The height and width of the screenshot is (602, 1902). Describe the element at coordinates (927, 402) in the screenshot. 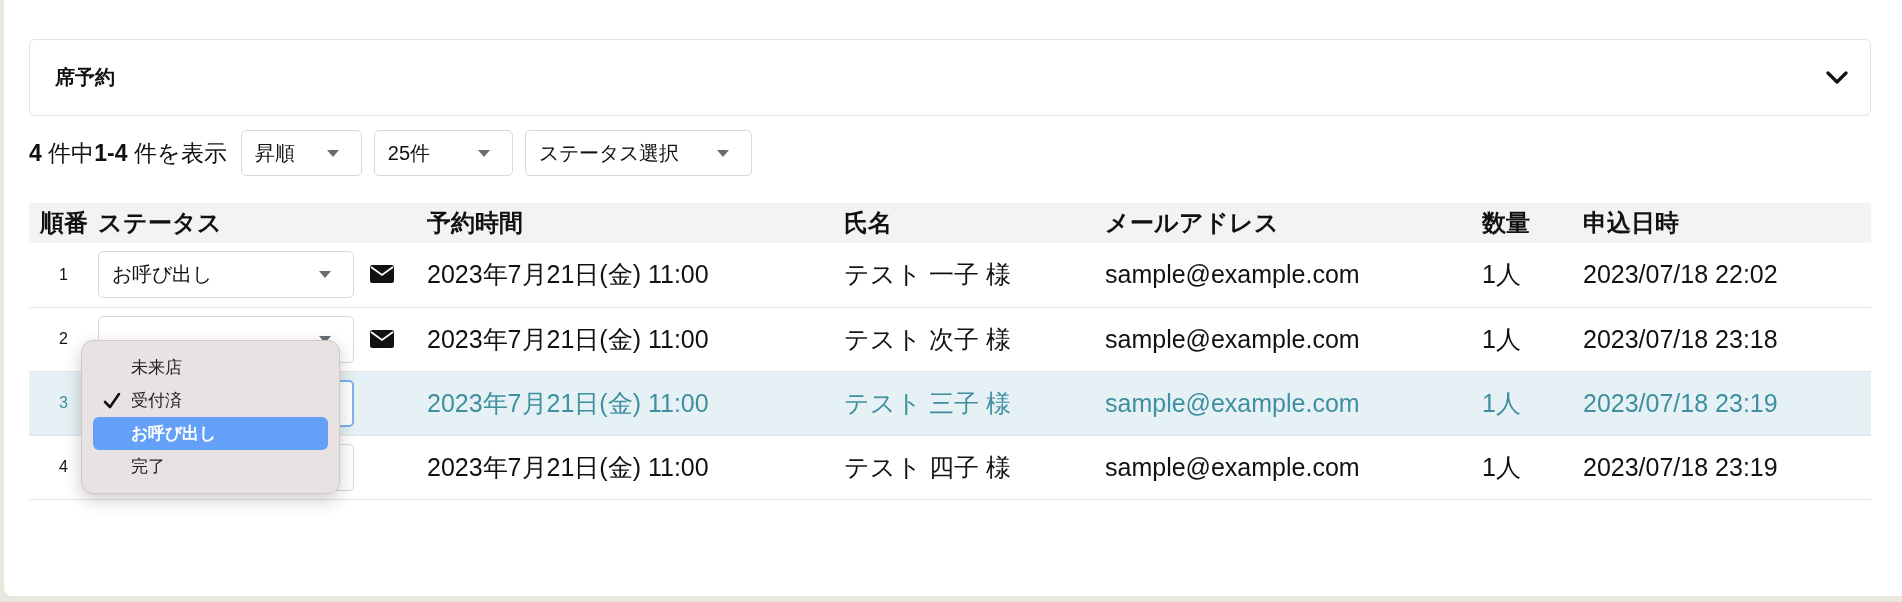

I see `table-cell: テスト 三子 様` at that location.